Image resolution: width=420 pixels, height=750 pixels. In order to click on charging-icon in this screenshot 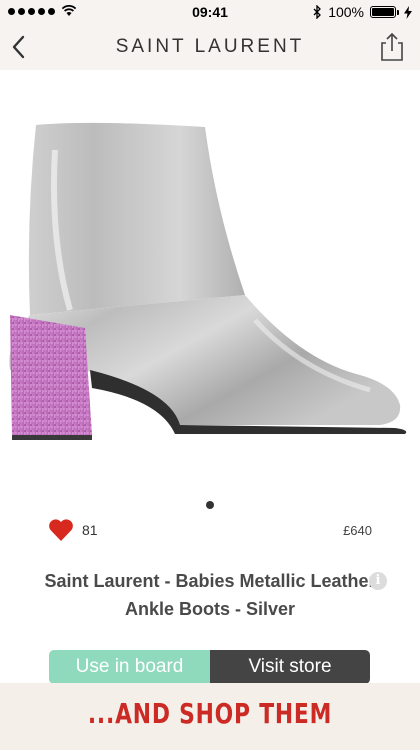, I will do `click(408, 12)`.